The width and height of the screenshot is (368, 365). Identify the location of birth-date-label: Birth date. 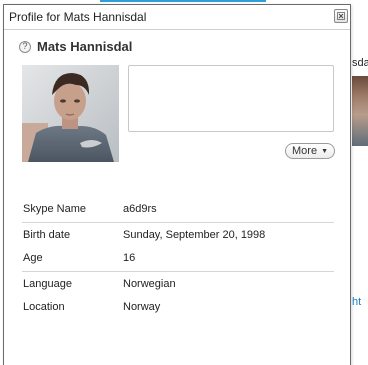
(47, 235).